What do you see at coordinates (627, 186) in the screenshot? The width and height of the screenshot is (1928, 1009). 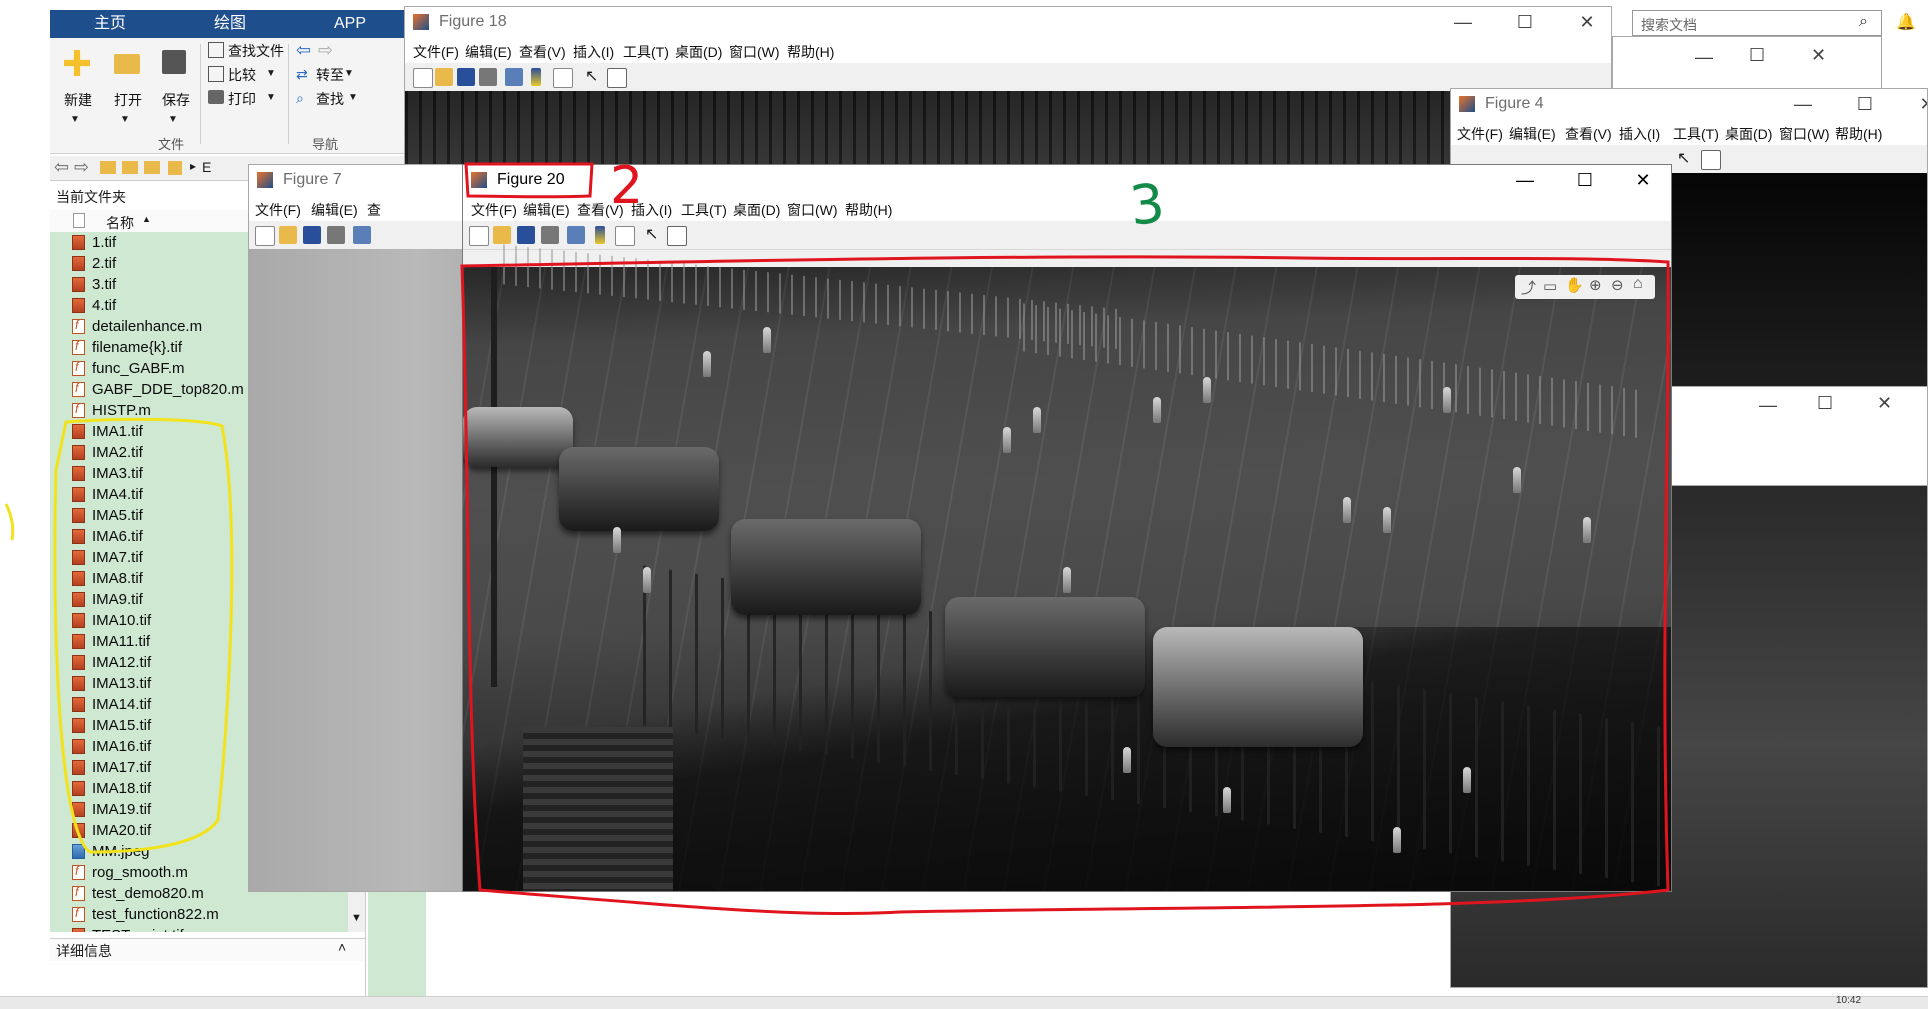 I see `annotation-number-2: 2` at bounding box center [627, 186].